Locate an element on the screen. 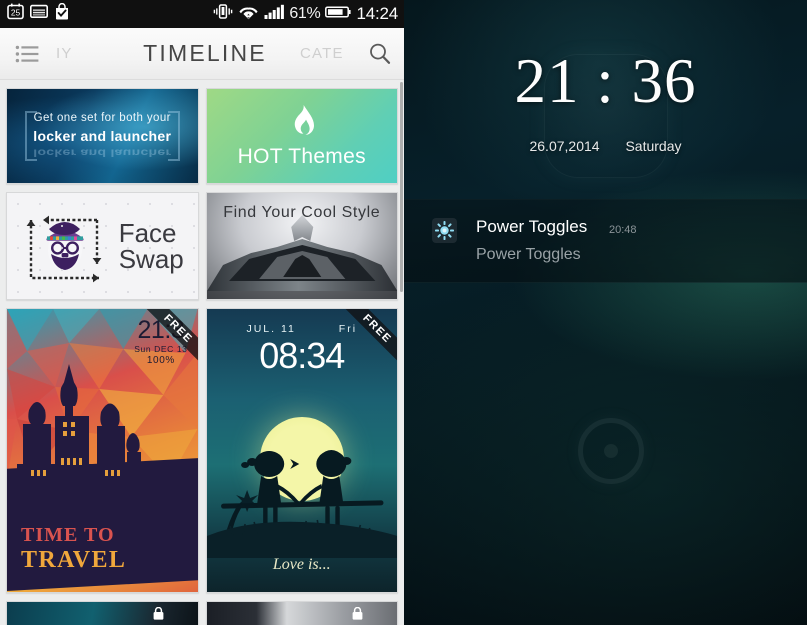  locker-banner-line2: locker and launcher is located at coordinates (102, 135).